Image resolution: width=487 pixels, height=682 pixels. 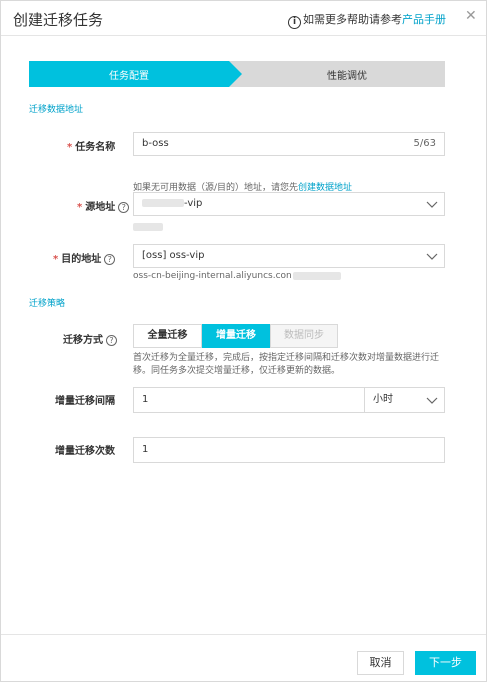 I want to click on mode-label: 迁移方式?, so click(x=90, y=338).